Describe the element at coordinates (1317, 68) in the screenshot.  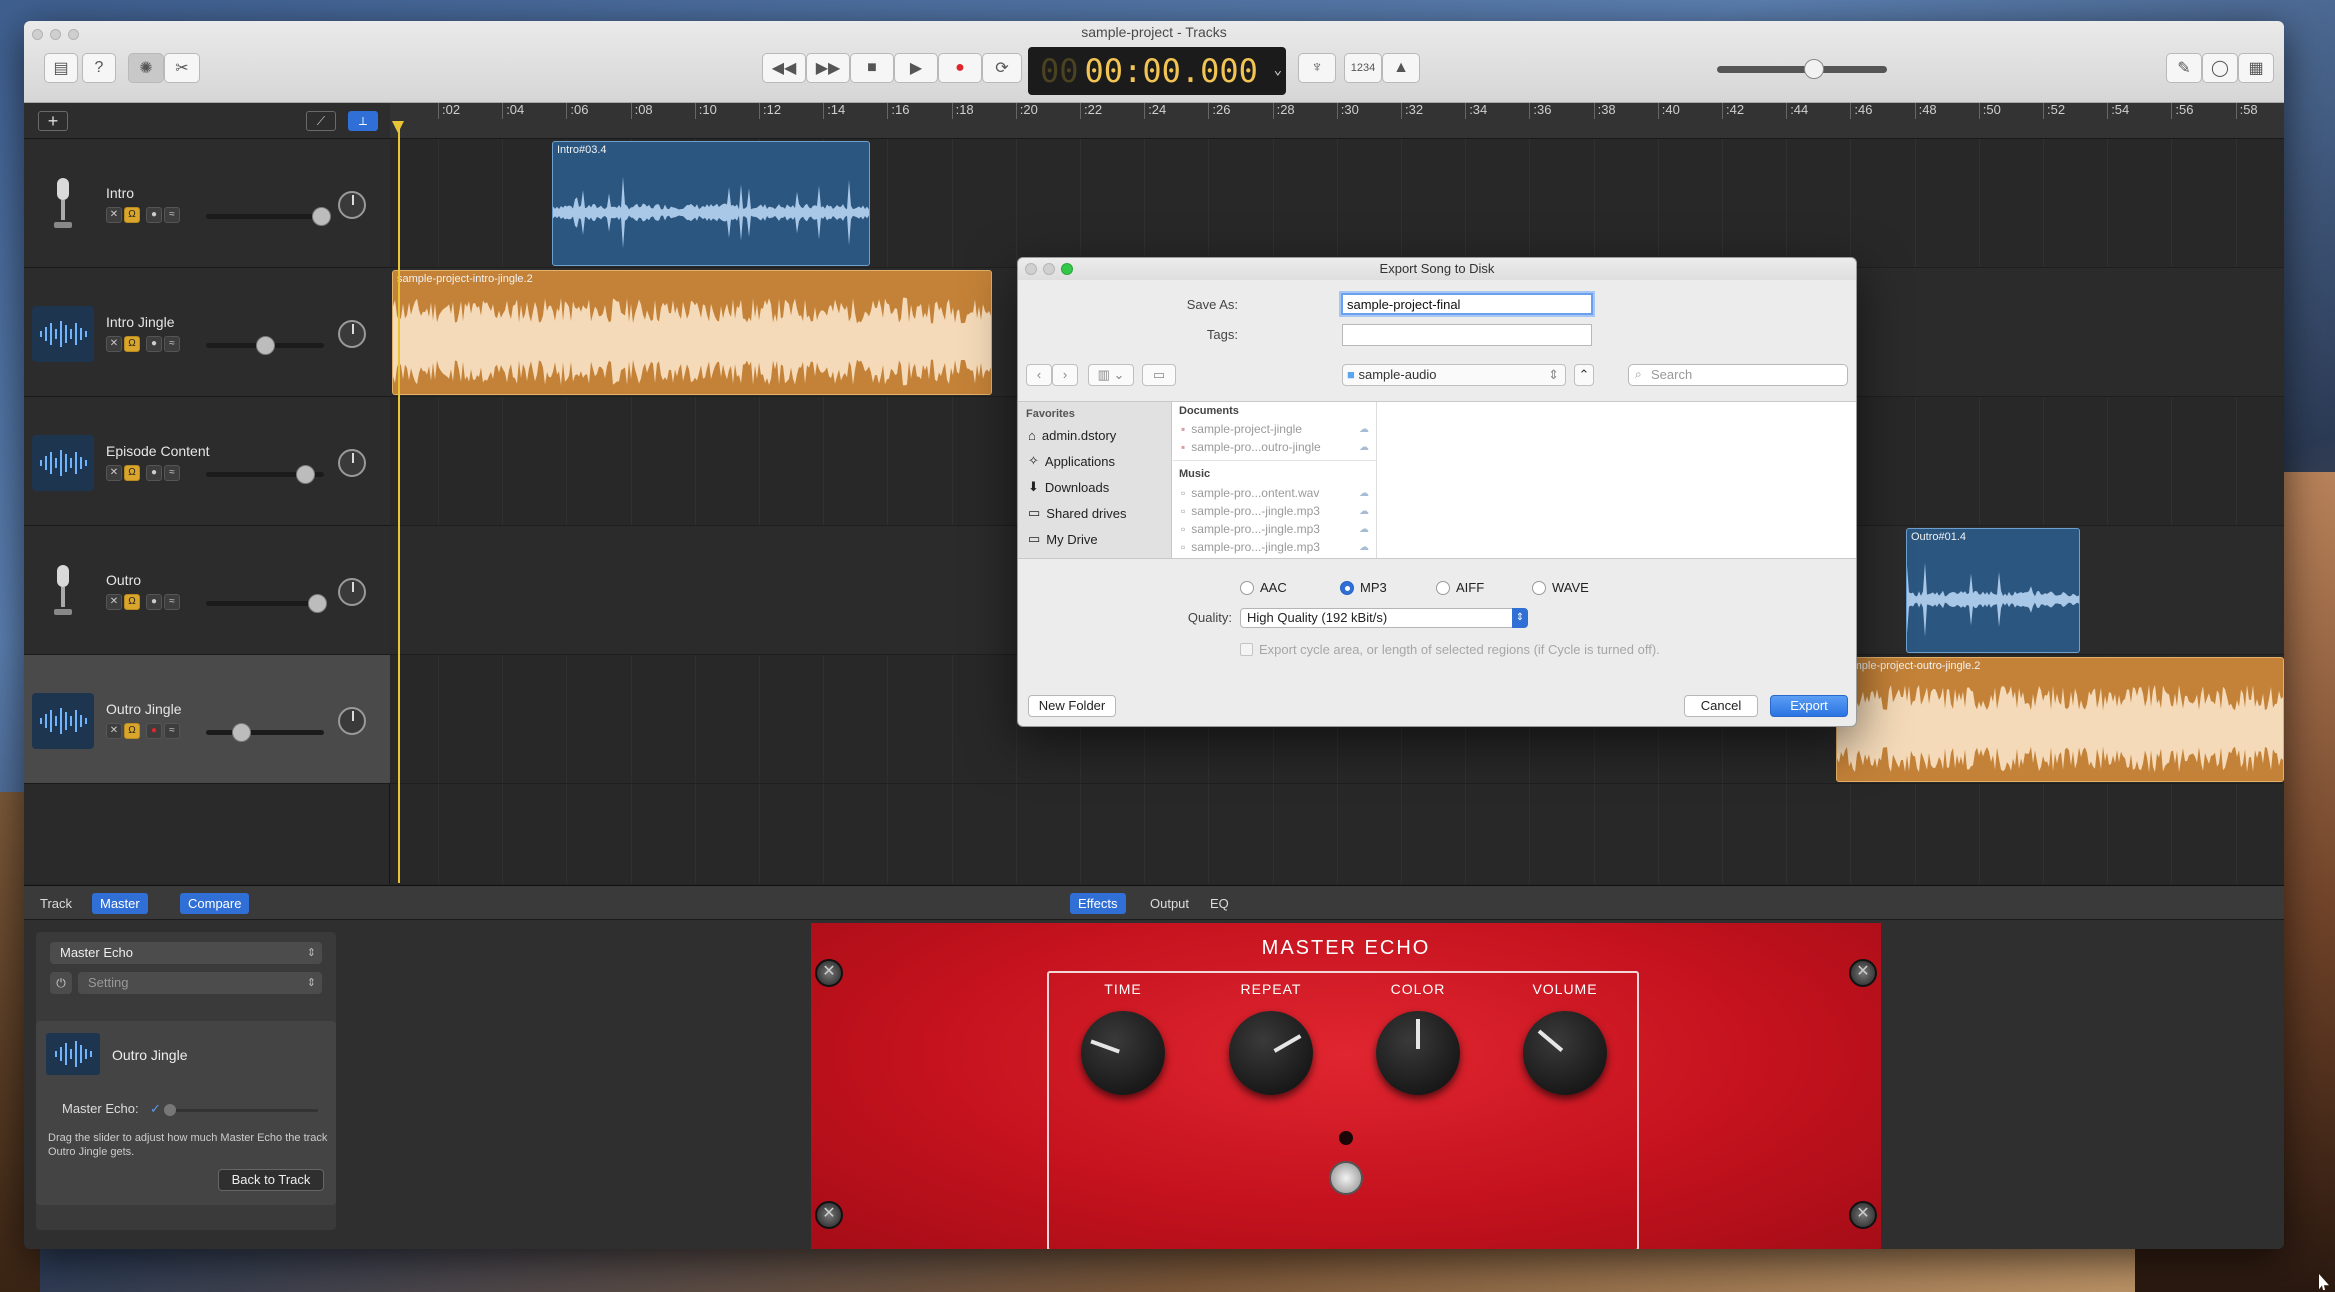
I see `tuner-button: ♆` at that location.